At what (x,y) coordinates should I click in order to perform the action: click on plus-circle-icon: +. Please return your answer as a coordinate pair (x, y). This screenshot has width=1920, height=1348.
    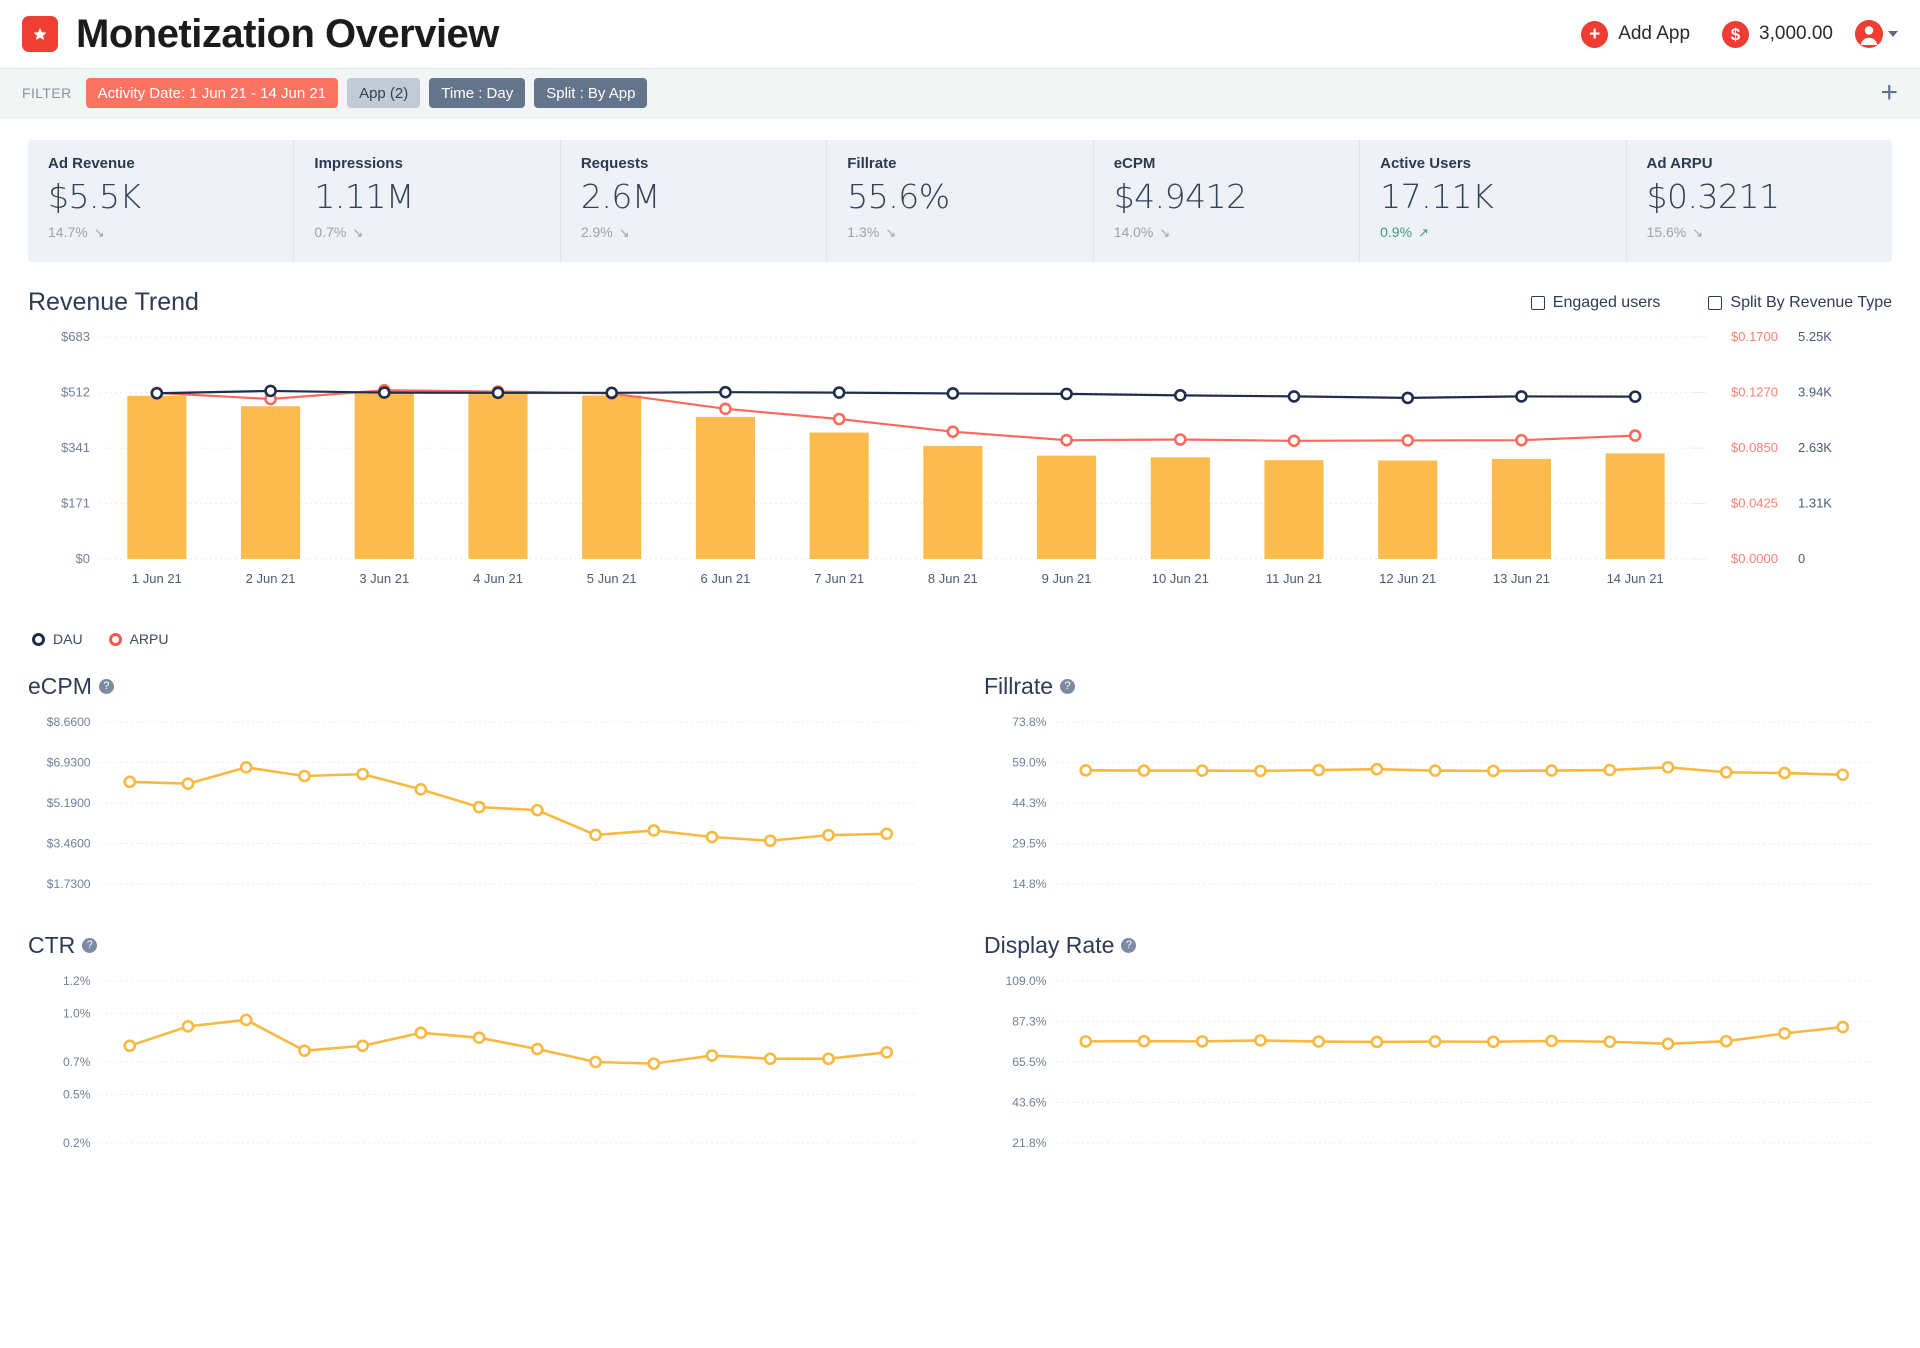
    Looking at the image, I should click on (1595, 34).